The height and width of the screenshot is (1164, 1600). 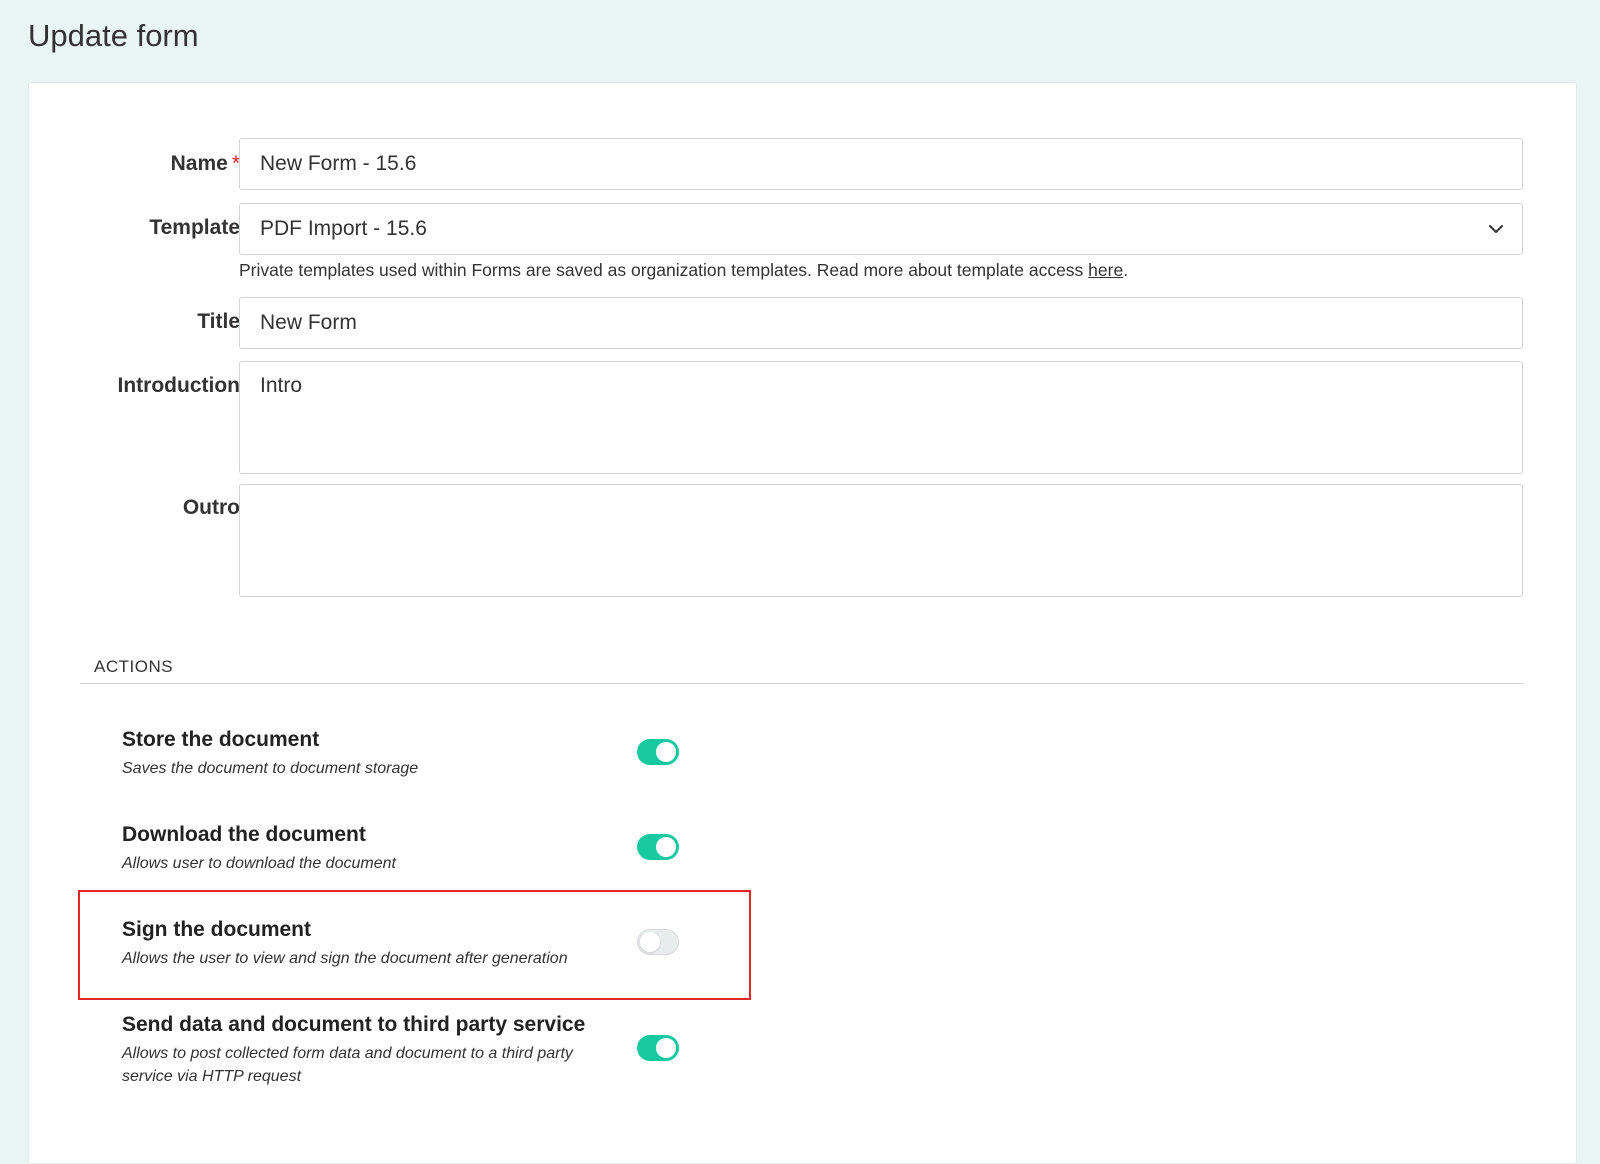 I want to click on chevron-down-icon, so click(x=1496, y=229).